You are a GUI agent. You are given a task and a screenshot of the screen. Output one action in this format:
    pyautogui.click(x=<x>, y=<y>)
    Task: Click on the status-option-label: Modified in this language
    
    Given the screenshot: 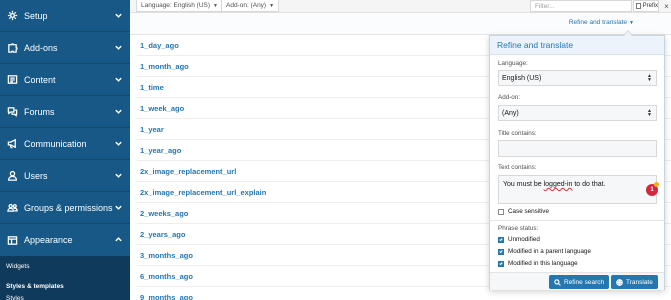 What is the action you would take?
    pyautogui.click(x=543, y=263)
    